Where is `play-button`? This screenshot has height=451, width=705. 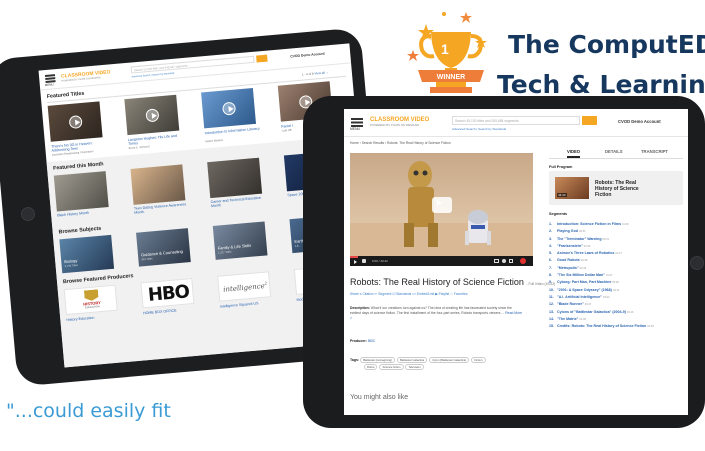 play-button is located at coordinates (441, 204).